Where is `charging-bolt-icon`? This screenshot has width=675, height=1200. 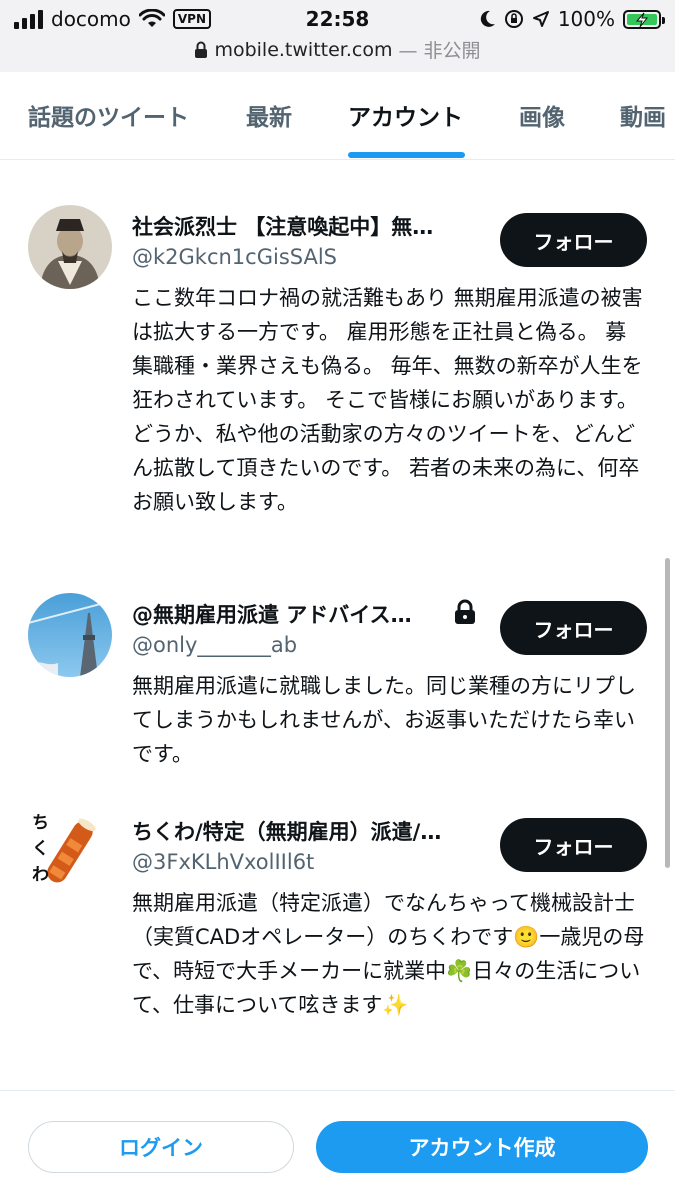
charging-bolt-icon is located at coordinates (642, 19).